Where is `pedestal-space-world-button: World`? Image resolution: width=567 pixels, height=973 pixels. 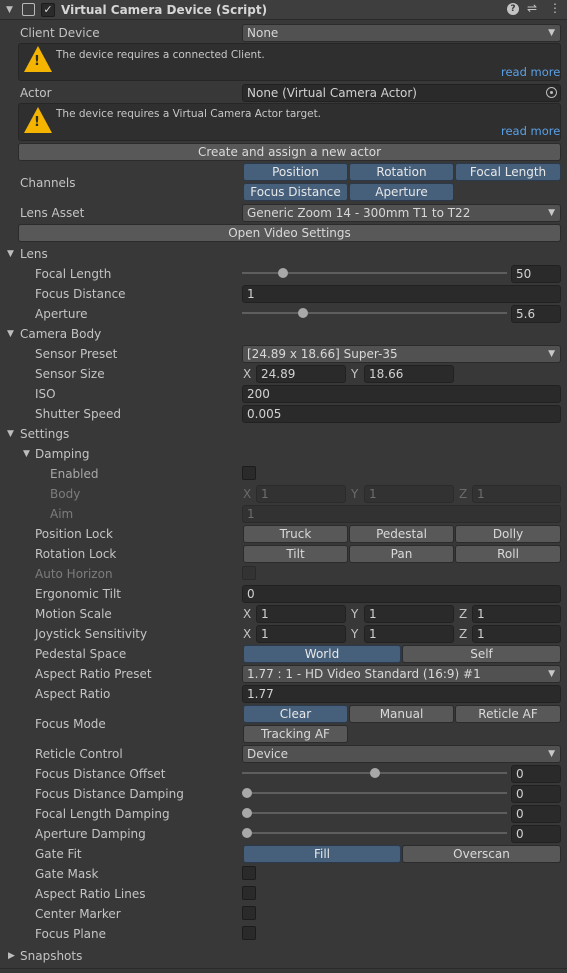 pedestal-space-world-button: World is located at coordinates (322, 654).